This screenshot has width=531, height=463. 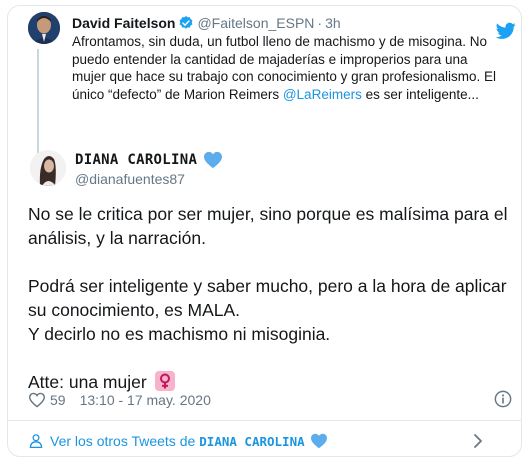 What do you see at coordinates (186, 23) in the screenshot?
I see `verified-badge-icon` at bounding box center [186, 23].